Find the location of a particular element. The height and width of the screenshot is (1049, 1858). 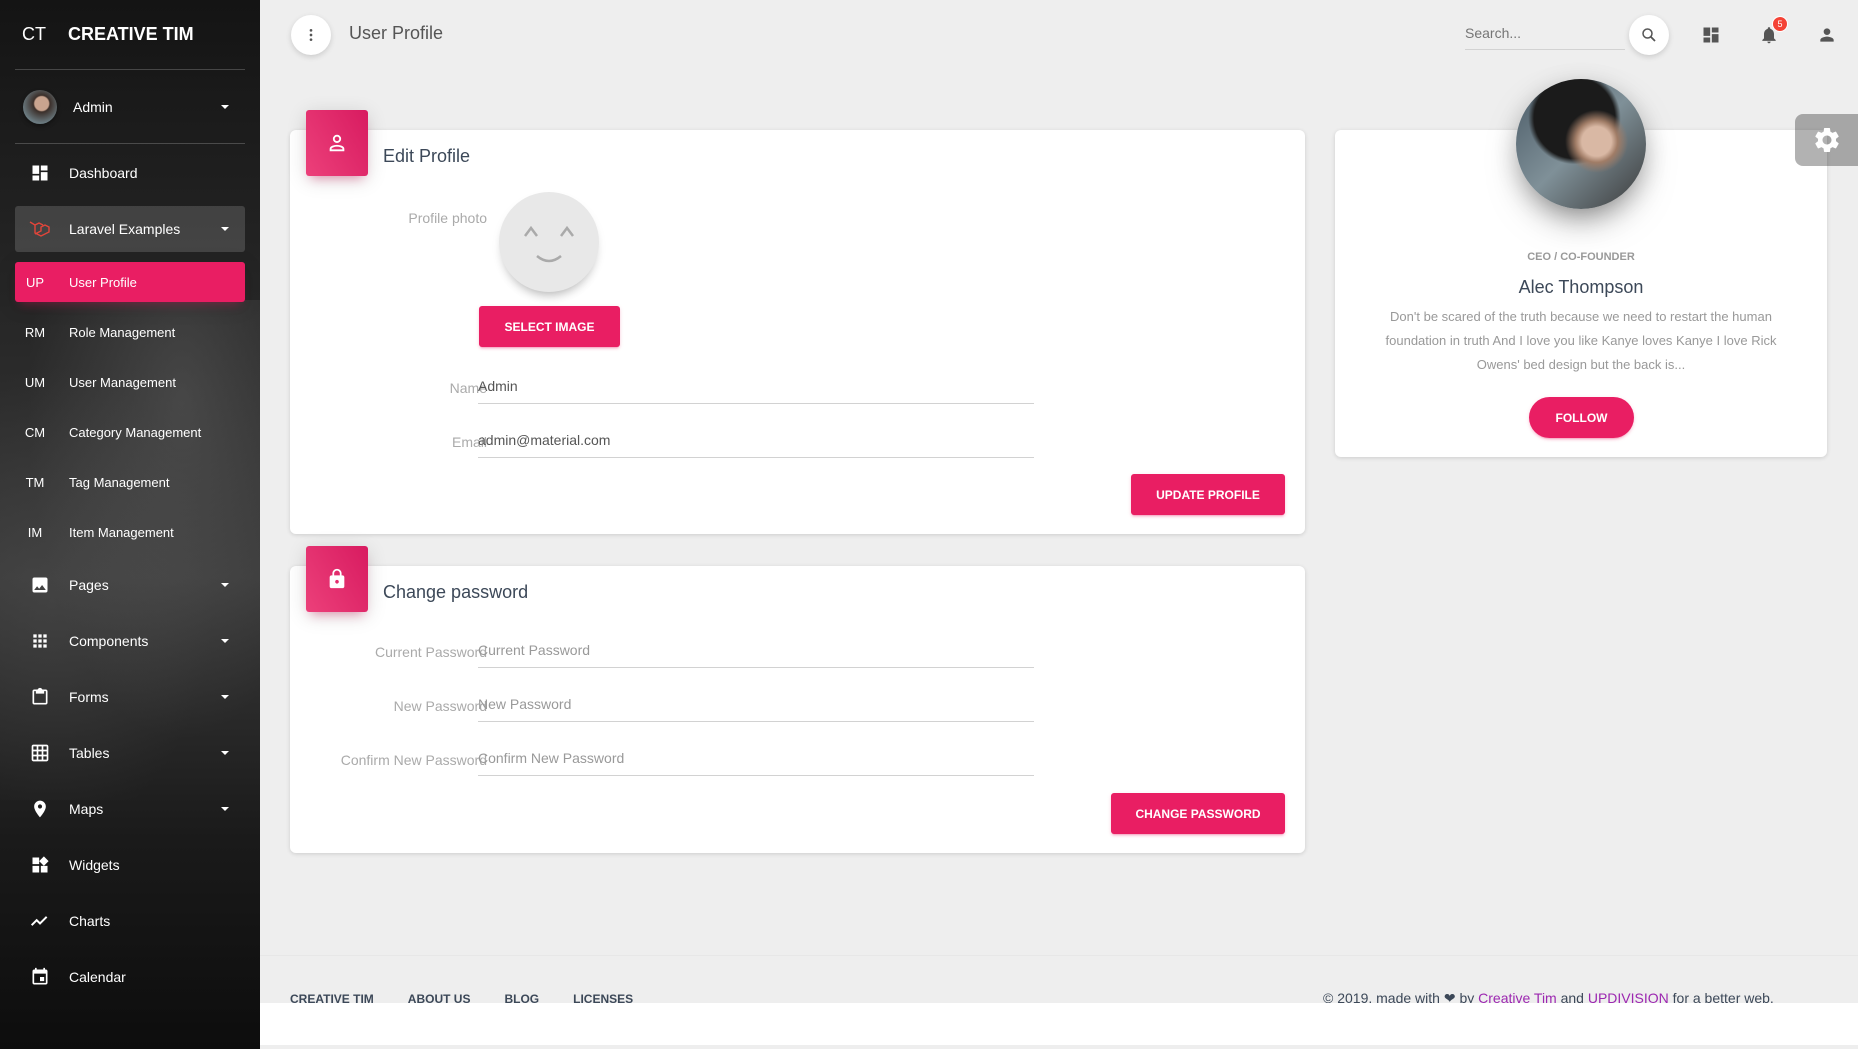

sidebar-item-components: Components is located at coordinates (130, 641).